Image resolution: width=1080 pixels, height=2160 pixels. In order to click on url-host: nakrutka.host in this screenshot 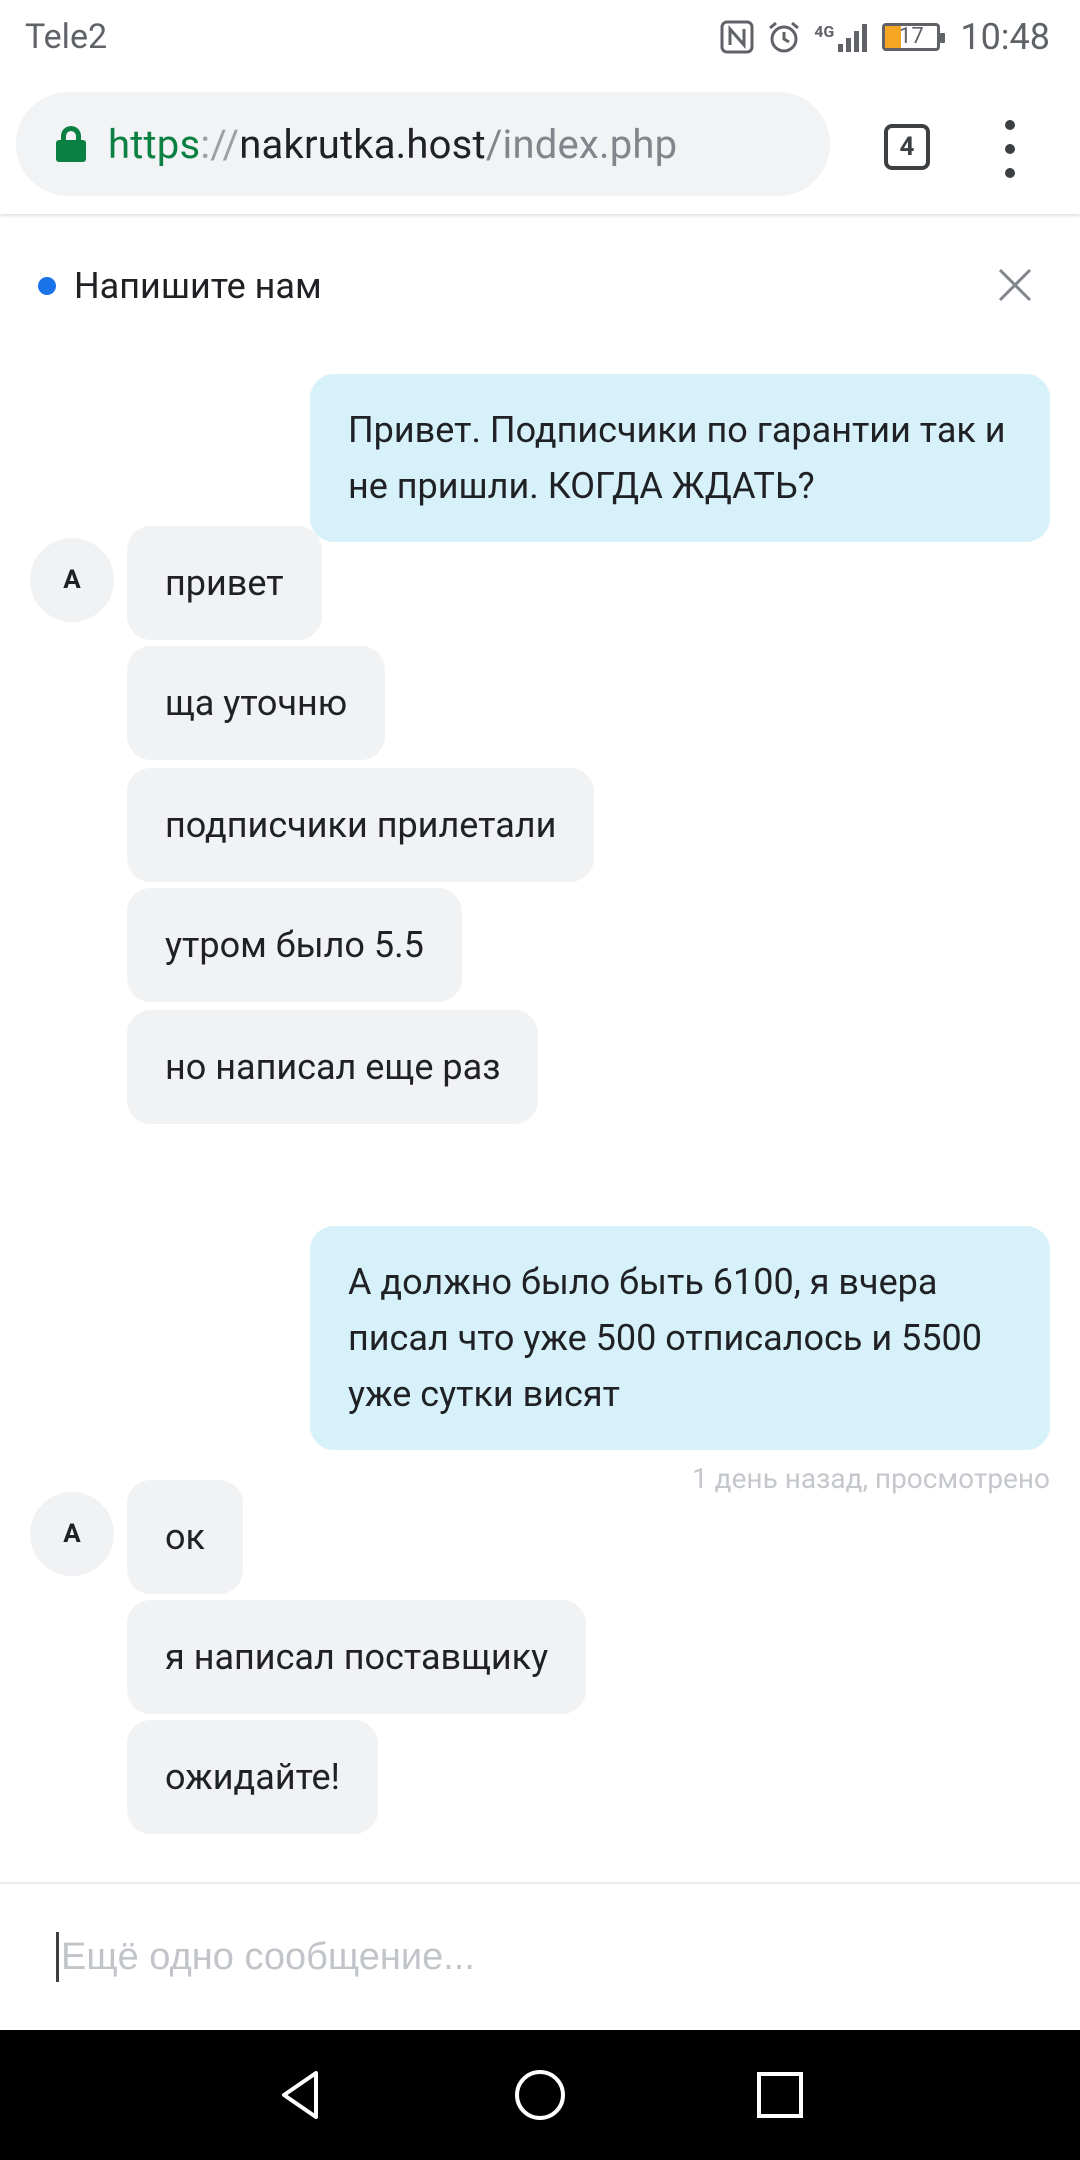, I will do `click(362, 144)`.